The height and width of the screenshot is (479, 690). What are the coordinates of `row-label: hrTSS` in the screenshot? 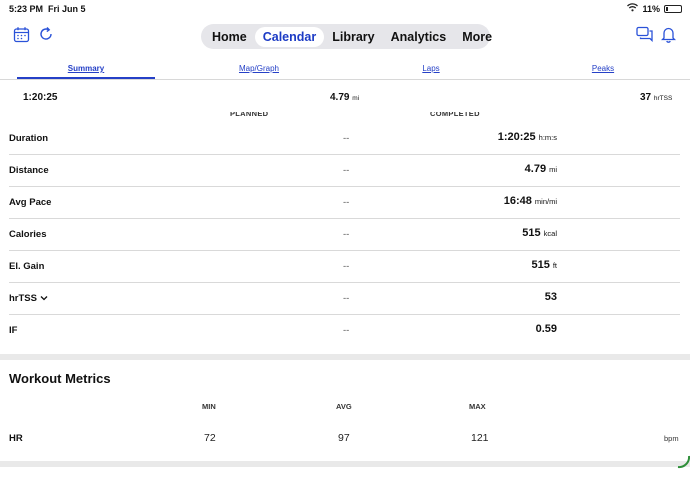 It's located at (23, 298).